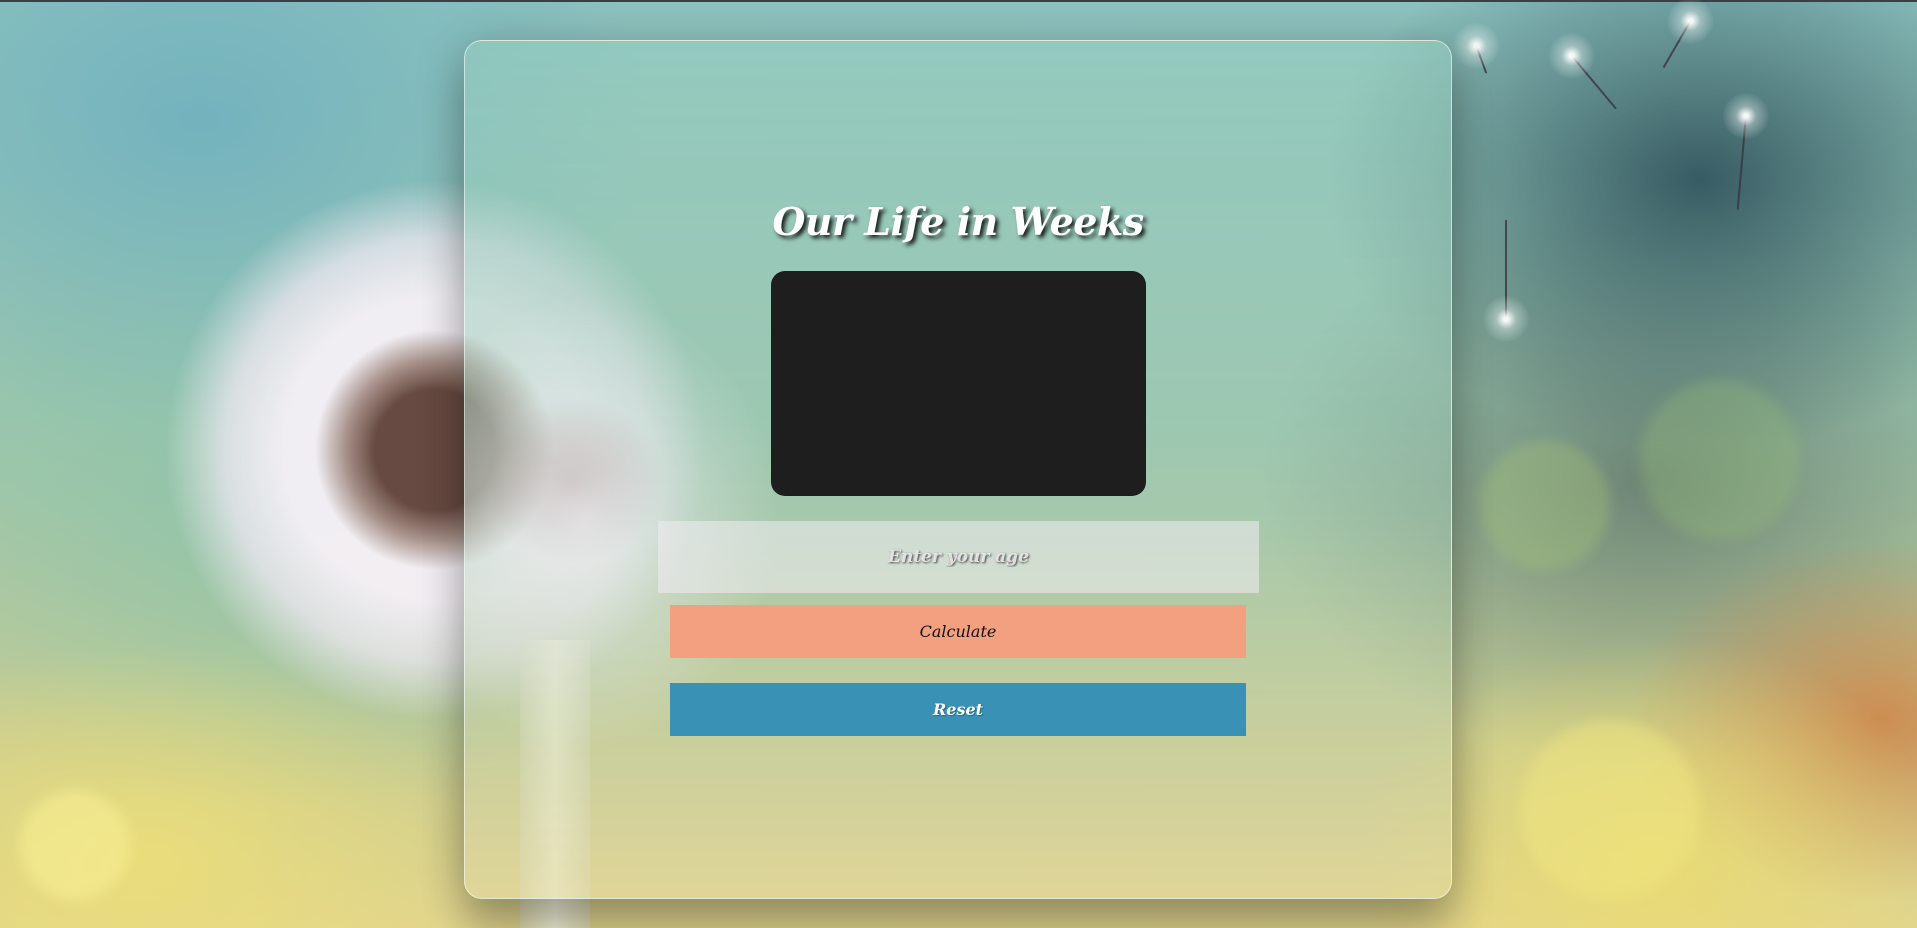 The image size is (1917, 928). I want to click on window-top-border, so click(958, 1).